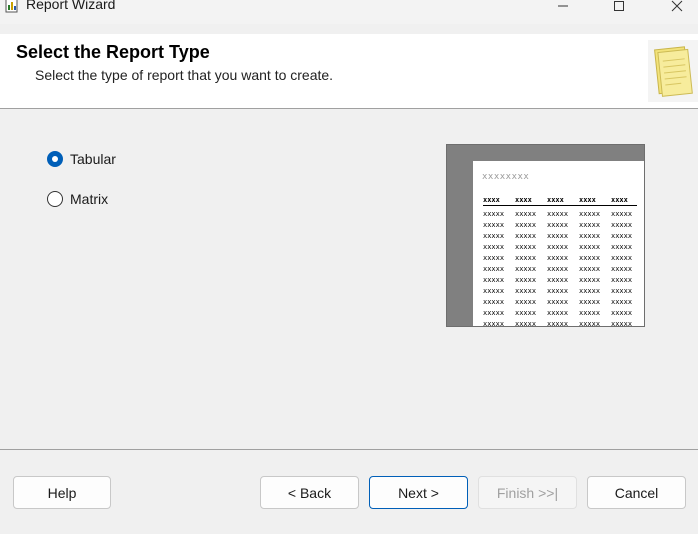  I want to click on matrix-radio, so click(55, 199).